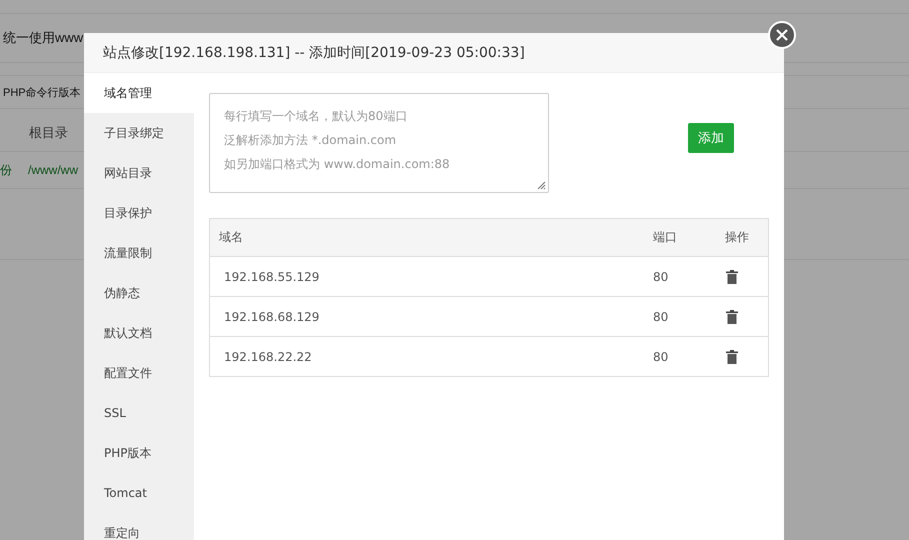 The image size is (909, 540). Describe the element at coordinates (6, 170) in the screenshot. I see `table-cell: 份` at that location.